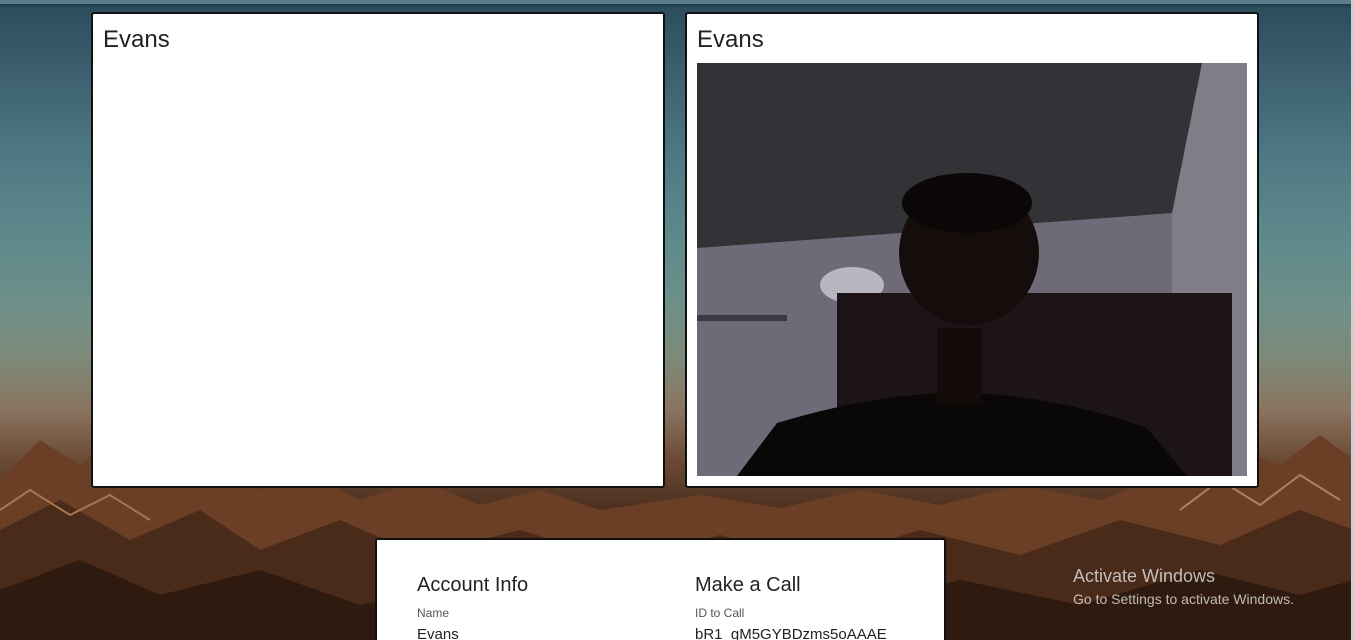  I want to click on id-to-call-input, so click(810, 633).